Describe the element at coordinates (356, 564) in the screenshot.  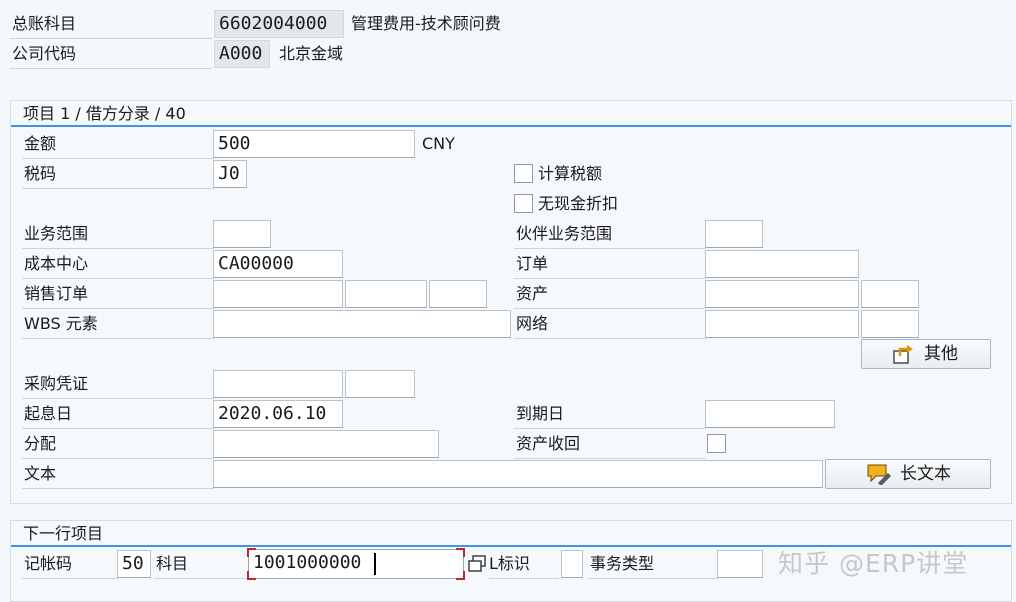
I see `account-input: 1001000000` at that location.